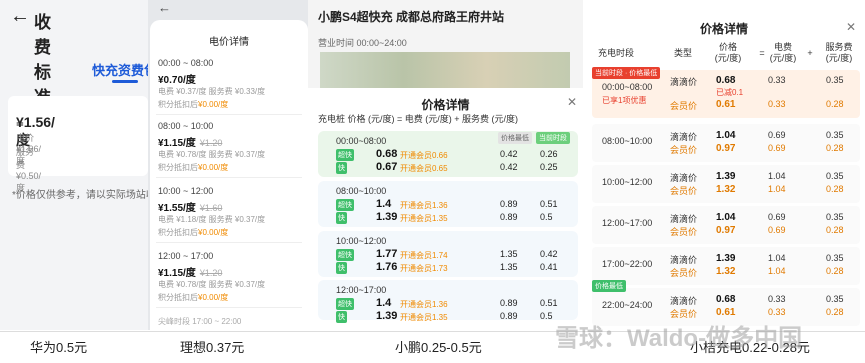 The image size is (865, 363). I want to click on discount-amount: 已减0.1, so click(730, 92).